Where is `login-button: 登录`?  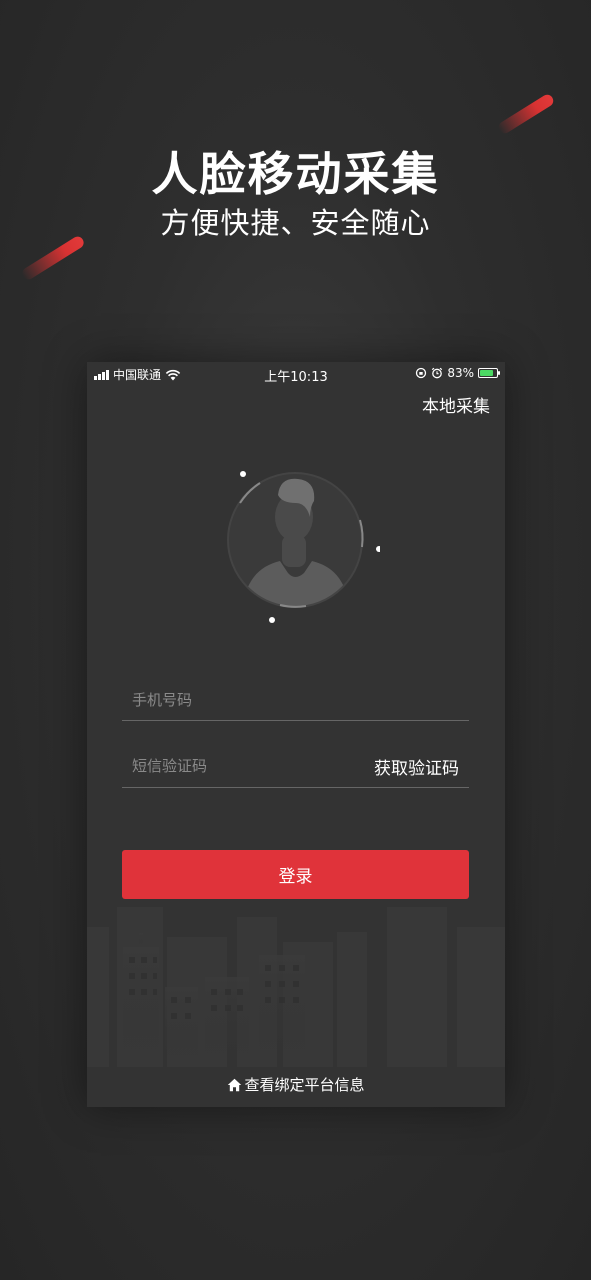 login-button: 登录 is located at coordinates (295, 874).